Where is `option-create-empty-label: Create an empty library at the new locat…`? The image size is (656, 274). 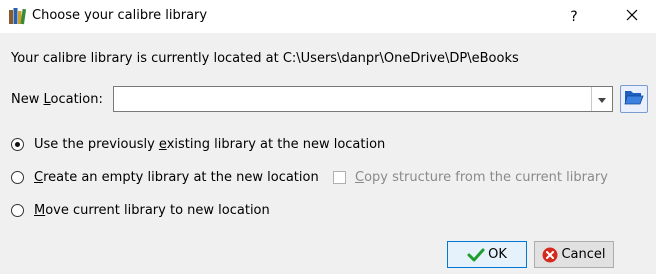
option-create-empty-label: Create an empty library at the new locat… is located at coordinates (176, 177).